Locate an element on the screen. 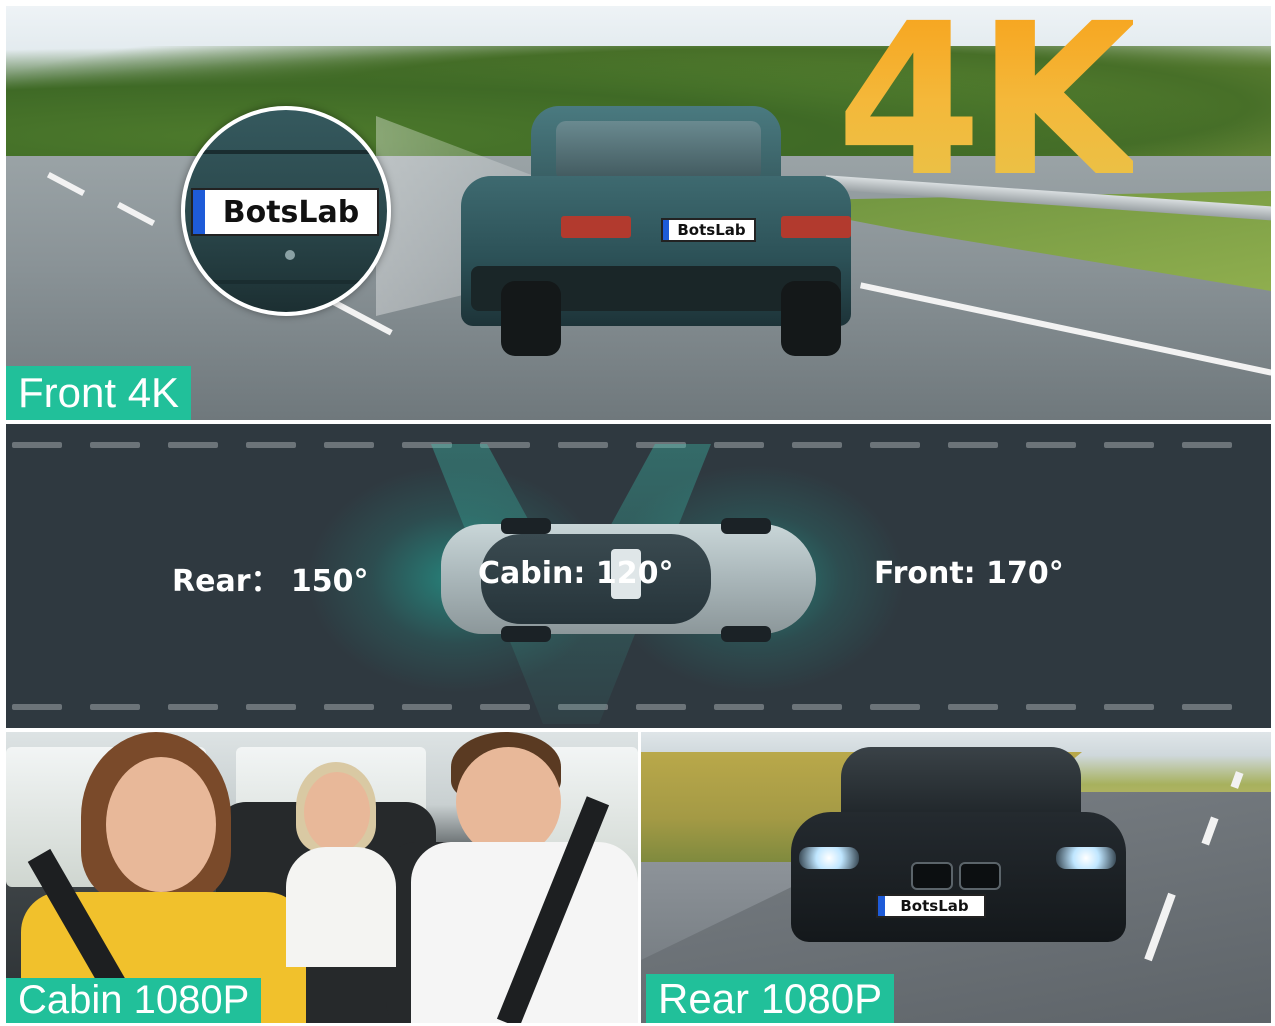 This screenshot has width=1275, height=1026. front-fov-label: Front: 170° is located at coordinates (969, 573).